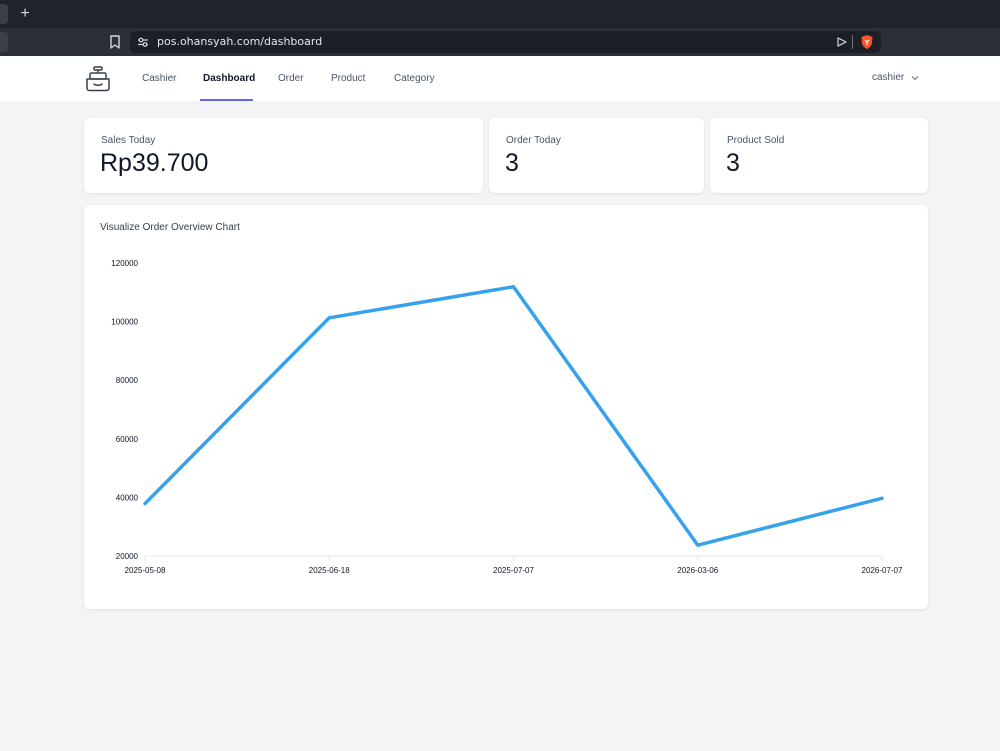  I want to click on address-bar-divider, so click(852, 42).